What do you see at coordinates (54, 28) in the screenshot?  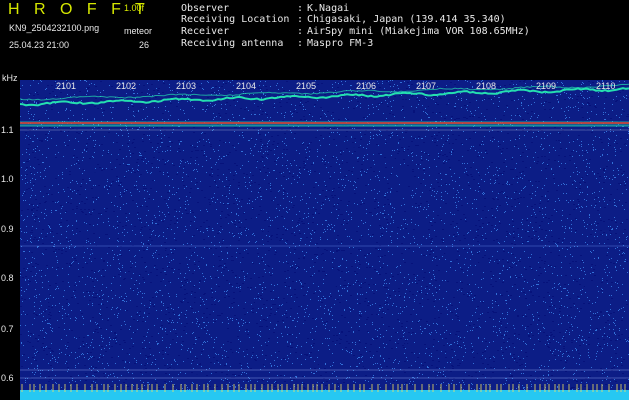 I see `filename-label: KN9_2504232100.png` at bounding box center [54, 28].